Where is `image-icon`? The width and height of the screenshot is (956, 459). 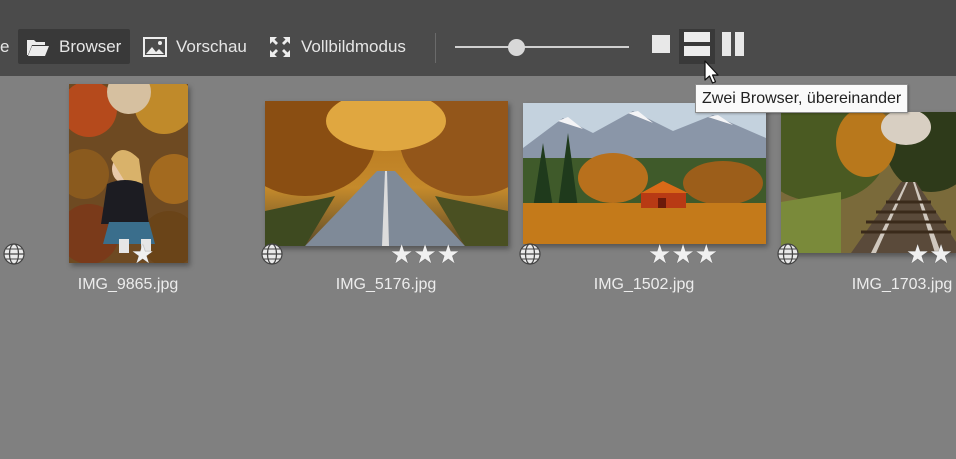 image-icon is located at coordinates (155, 47).